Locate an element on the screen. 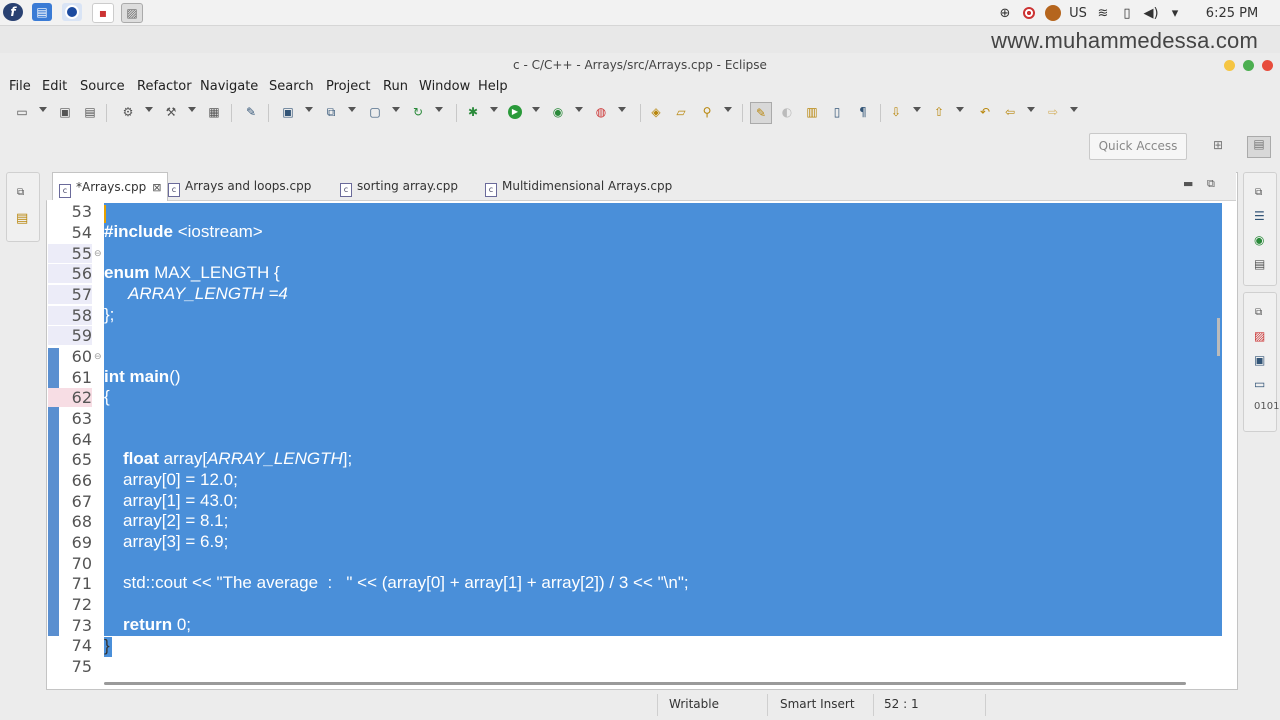 The width and height of the screenshot is (1280, 720). tab-sorting-array: c sorting array.cpp is located at coordinates (399, 186).